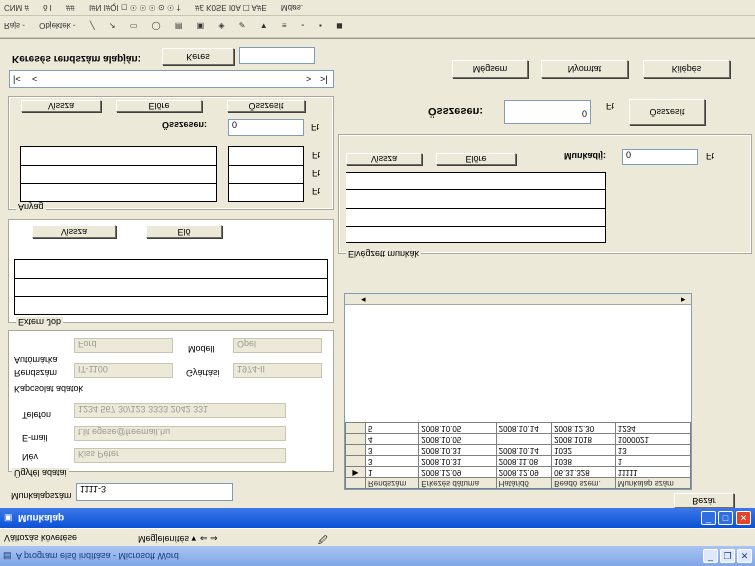 Image resolution: width=755 pixels, height=566 pixels. I want to click on parts-sum-button: Összesít, so click(266, 106).